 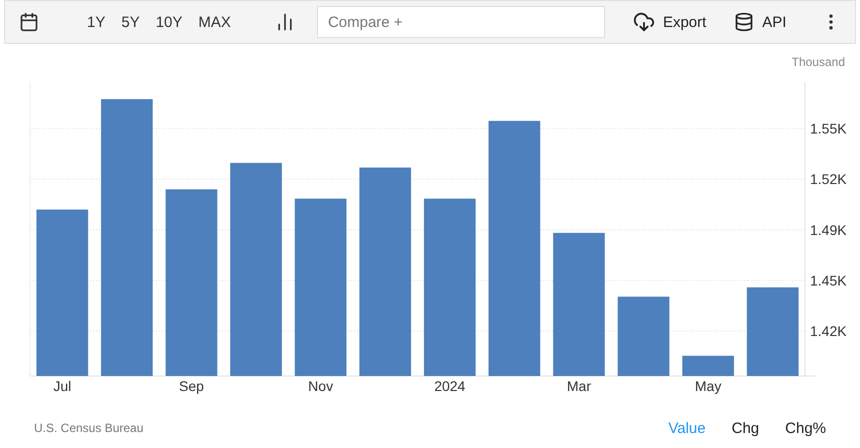 What do you see at coordinates (708, 366) in the screenshot?
I see `bar` at bounding box center [708, 366].